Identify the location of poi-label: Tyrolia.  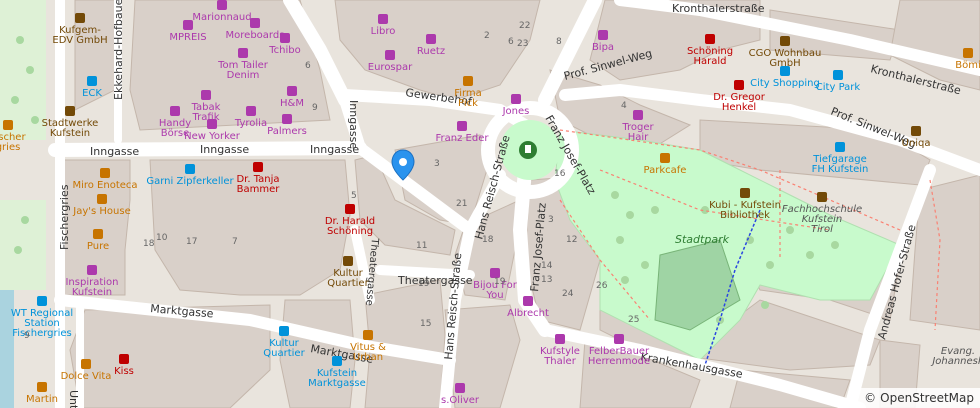
(250, 123).